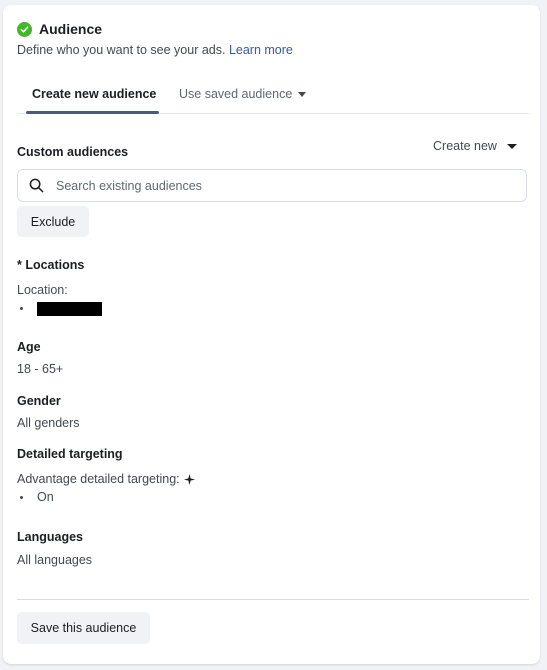 This screenshot has width=547, height=670. What do you see at coordinates (40, 369) in the screenshot?
I see `age-value: 18 - 65+` at bounding box center [40, 369].